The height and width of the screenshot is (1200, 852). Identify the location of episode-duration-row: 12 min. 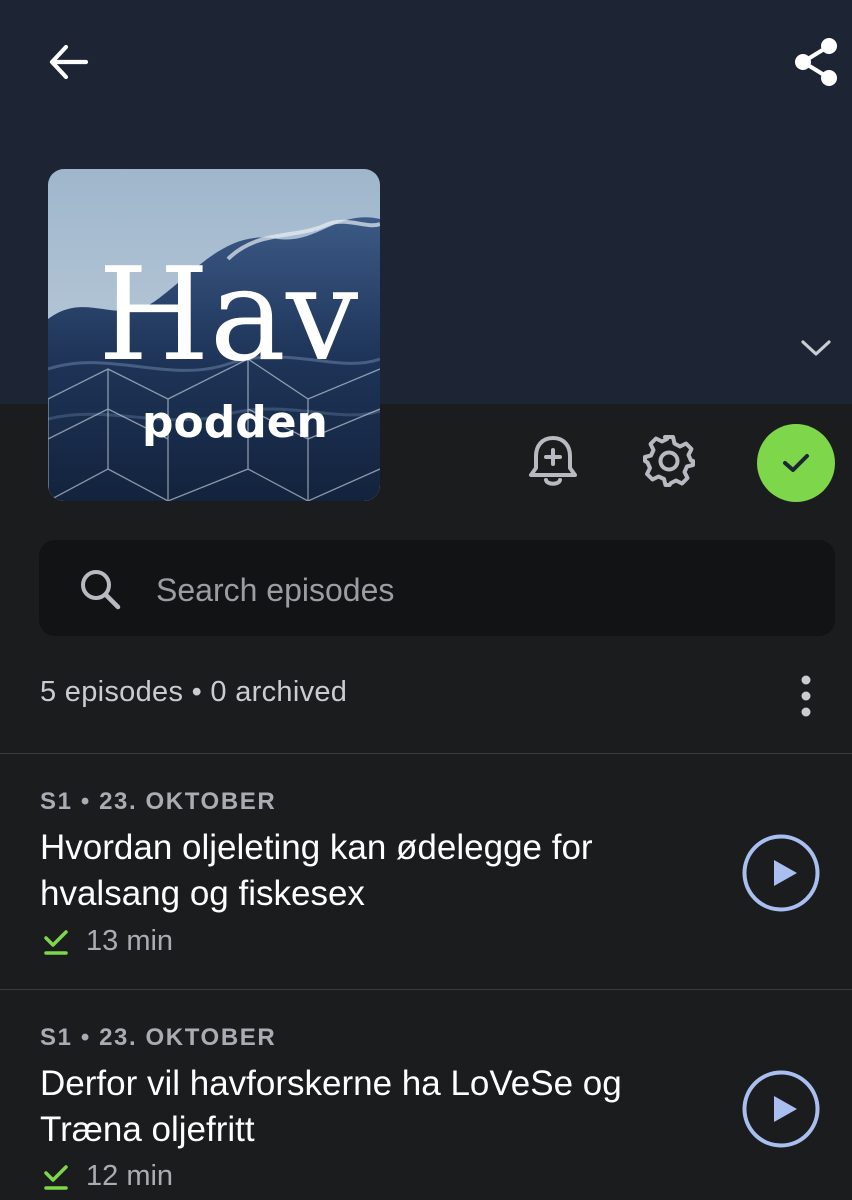
(106, 1176).